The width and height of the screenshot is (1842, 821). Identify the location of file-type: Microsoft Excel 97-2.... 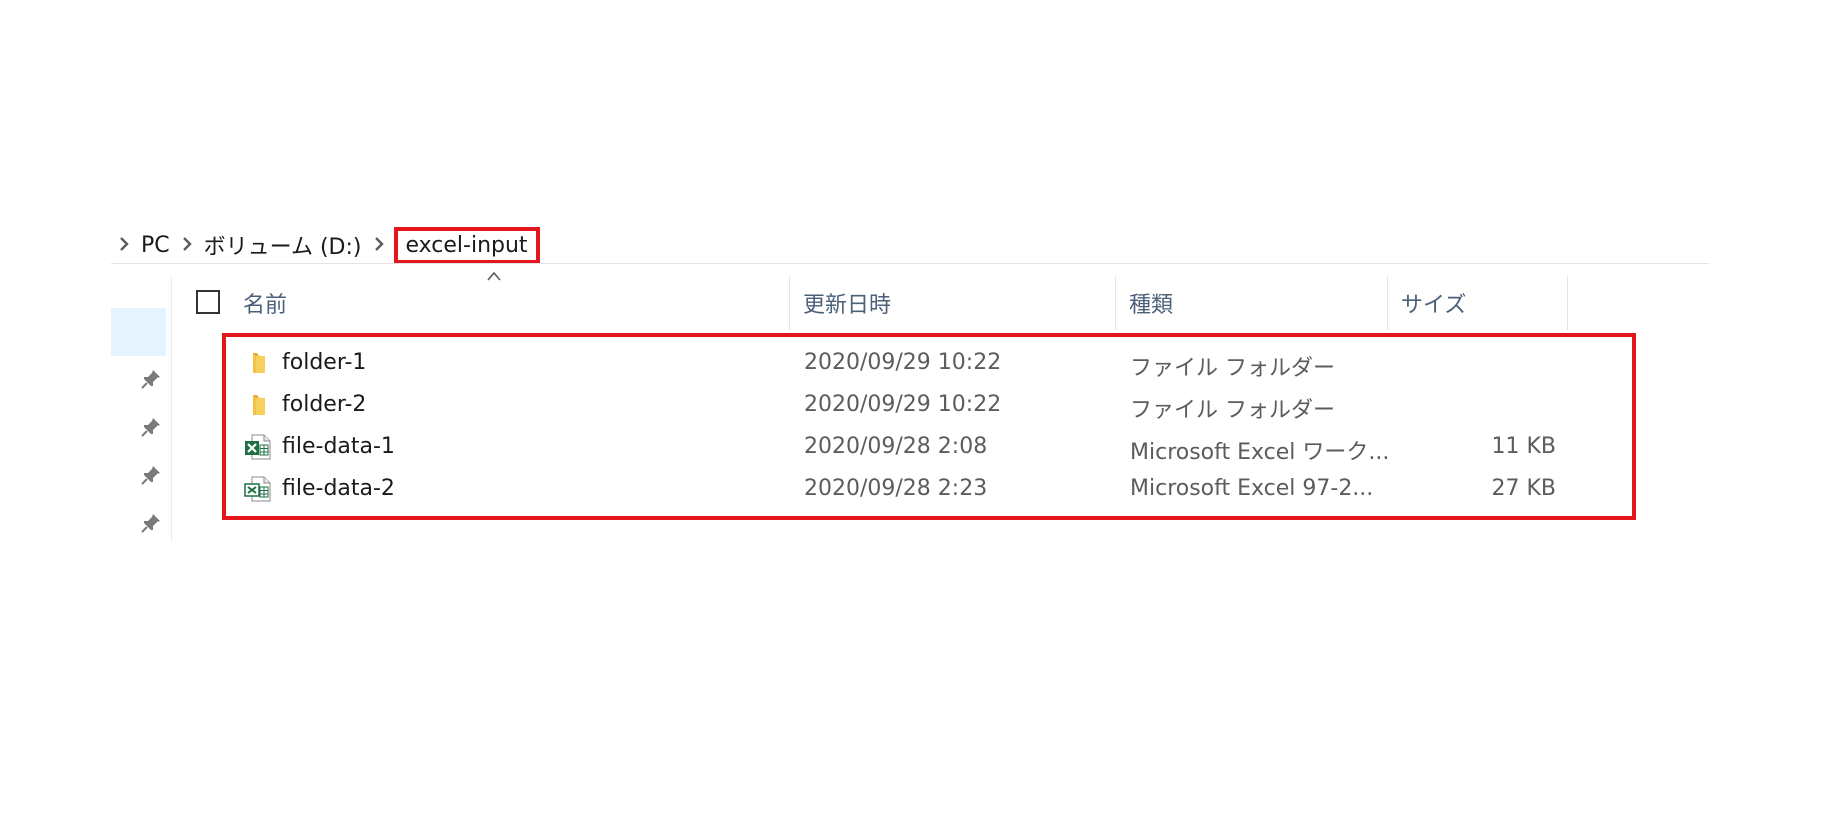
(1252, 488).